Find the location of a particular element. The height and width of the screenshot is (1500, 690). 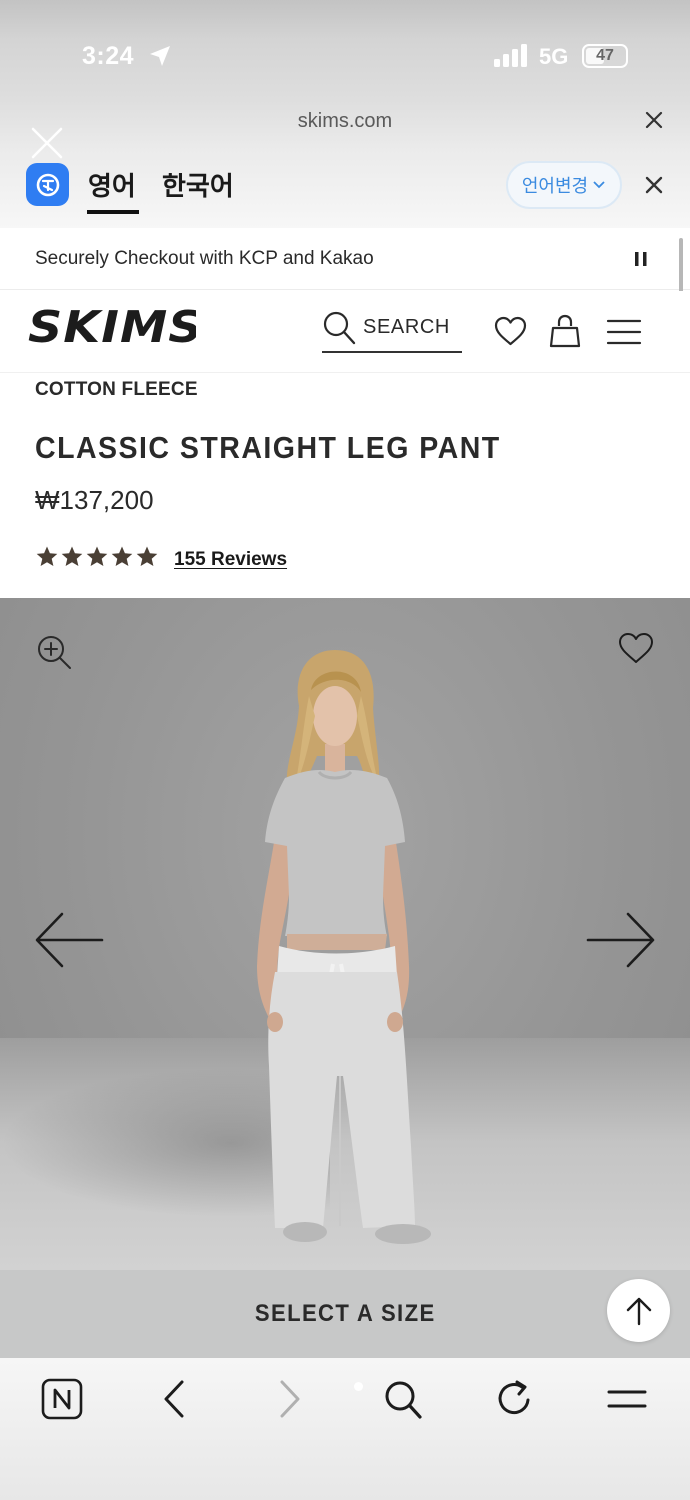

rating-stars is located at coordinates (97, 557).